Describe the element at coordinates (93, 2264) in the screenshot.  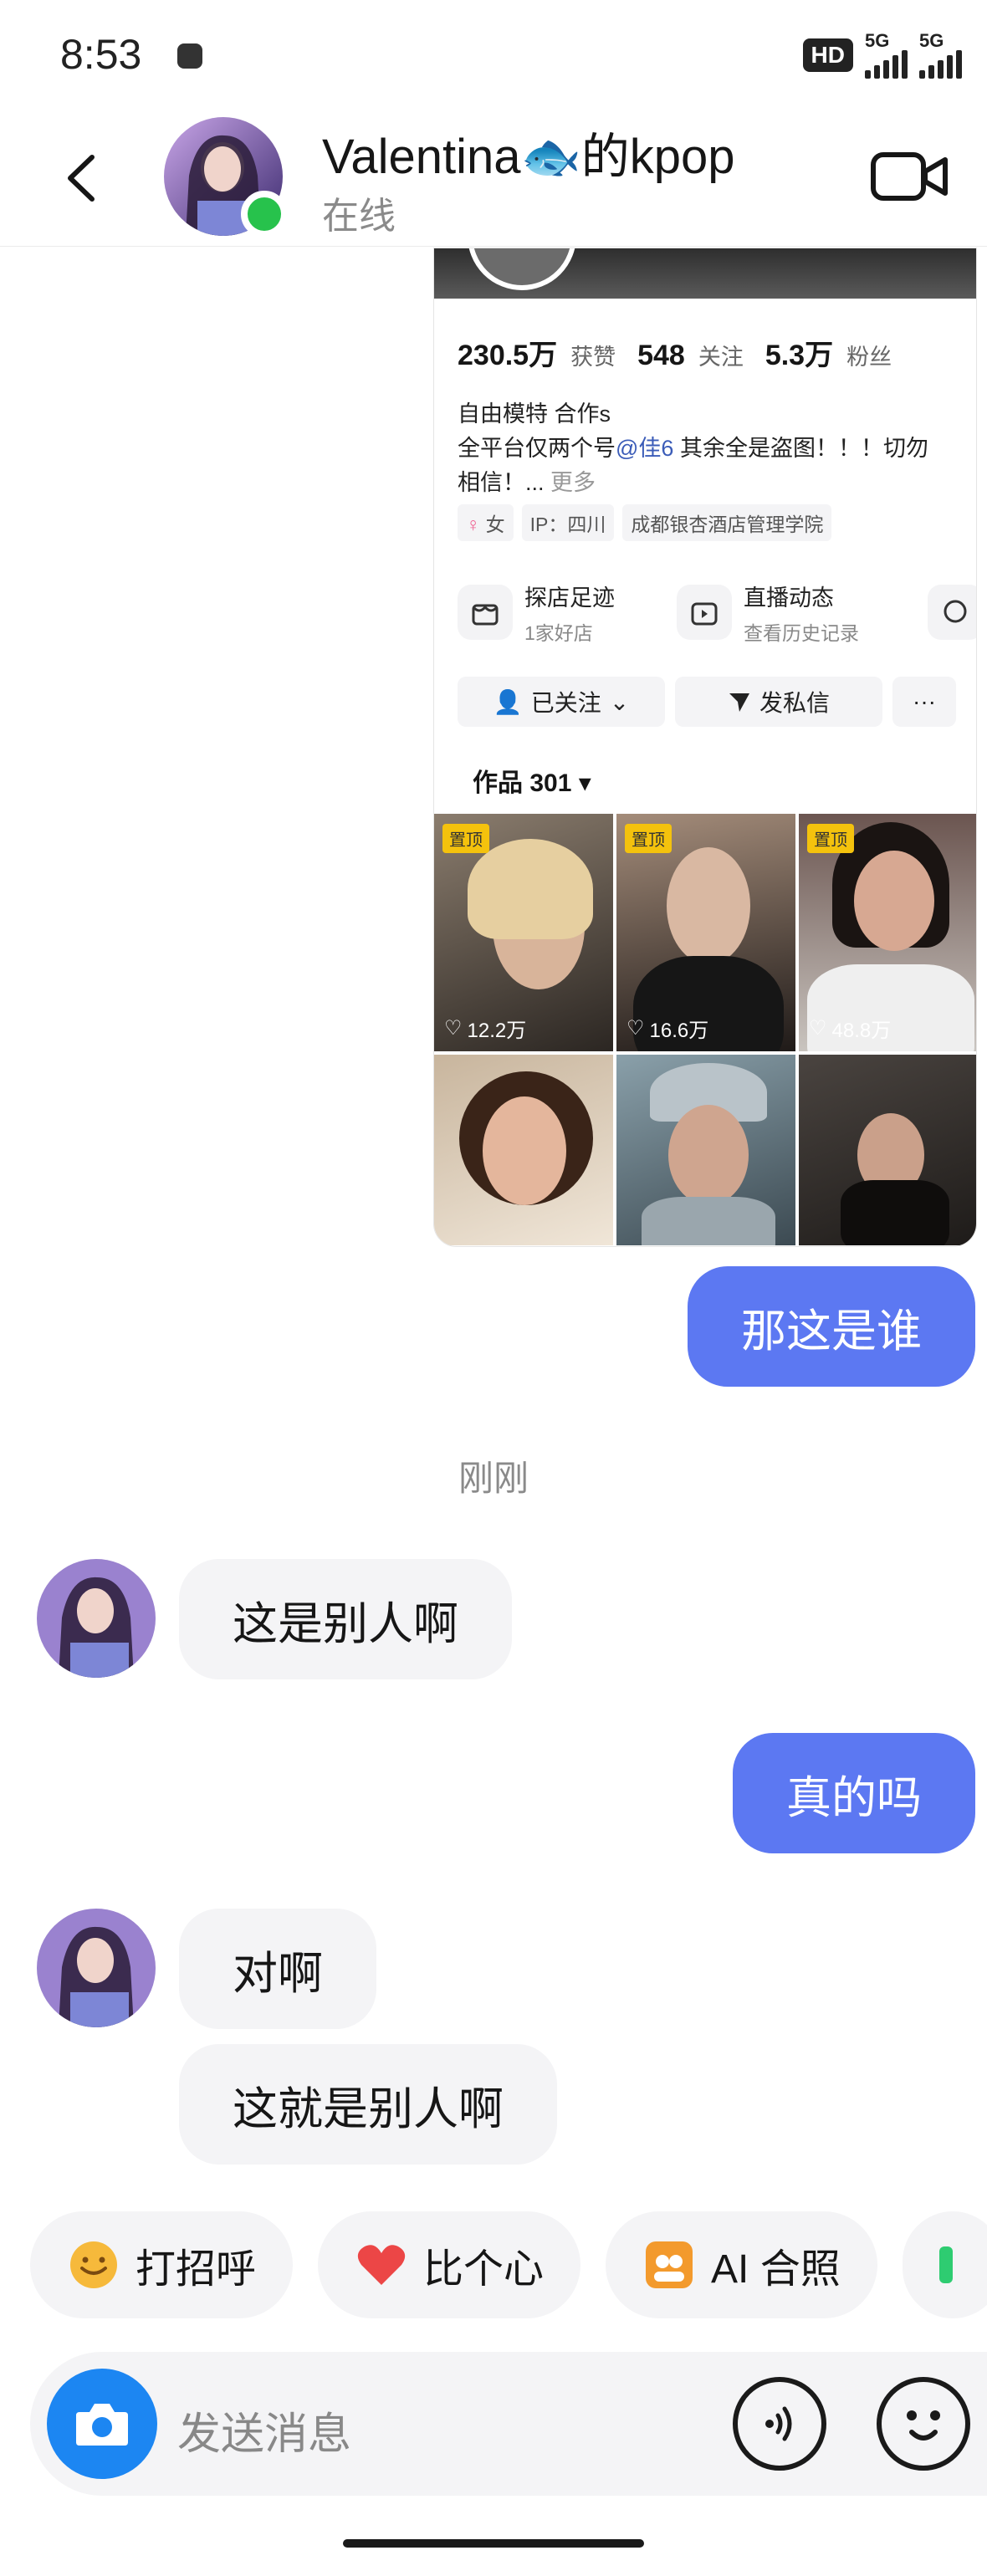
I see `wave-emoji-icon` at that location.